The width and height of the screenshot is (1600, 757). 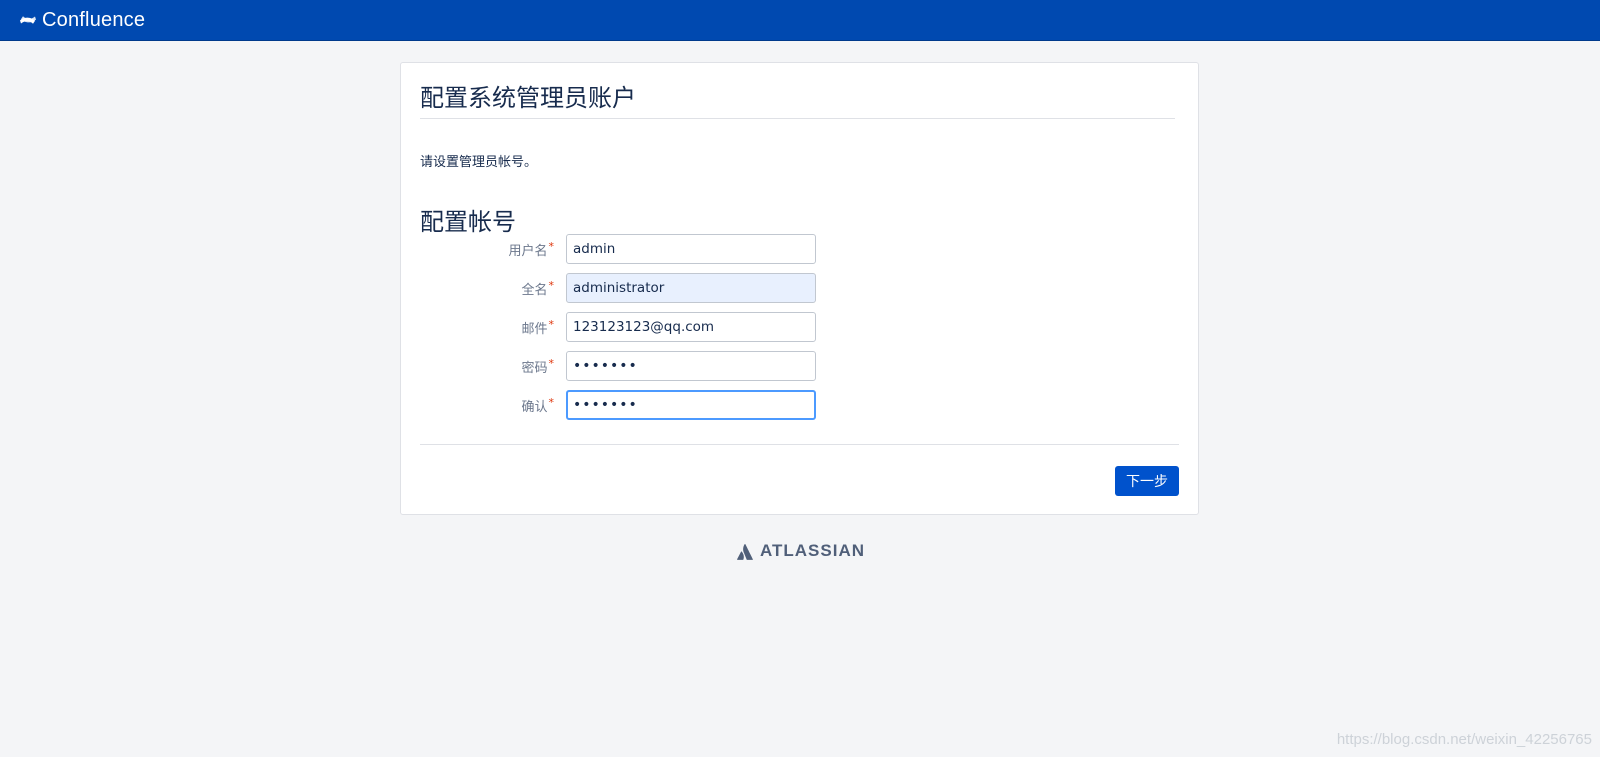 I want to click on username-label-text: 用户名, so click(x=528, y=251).